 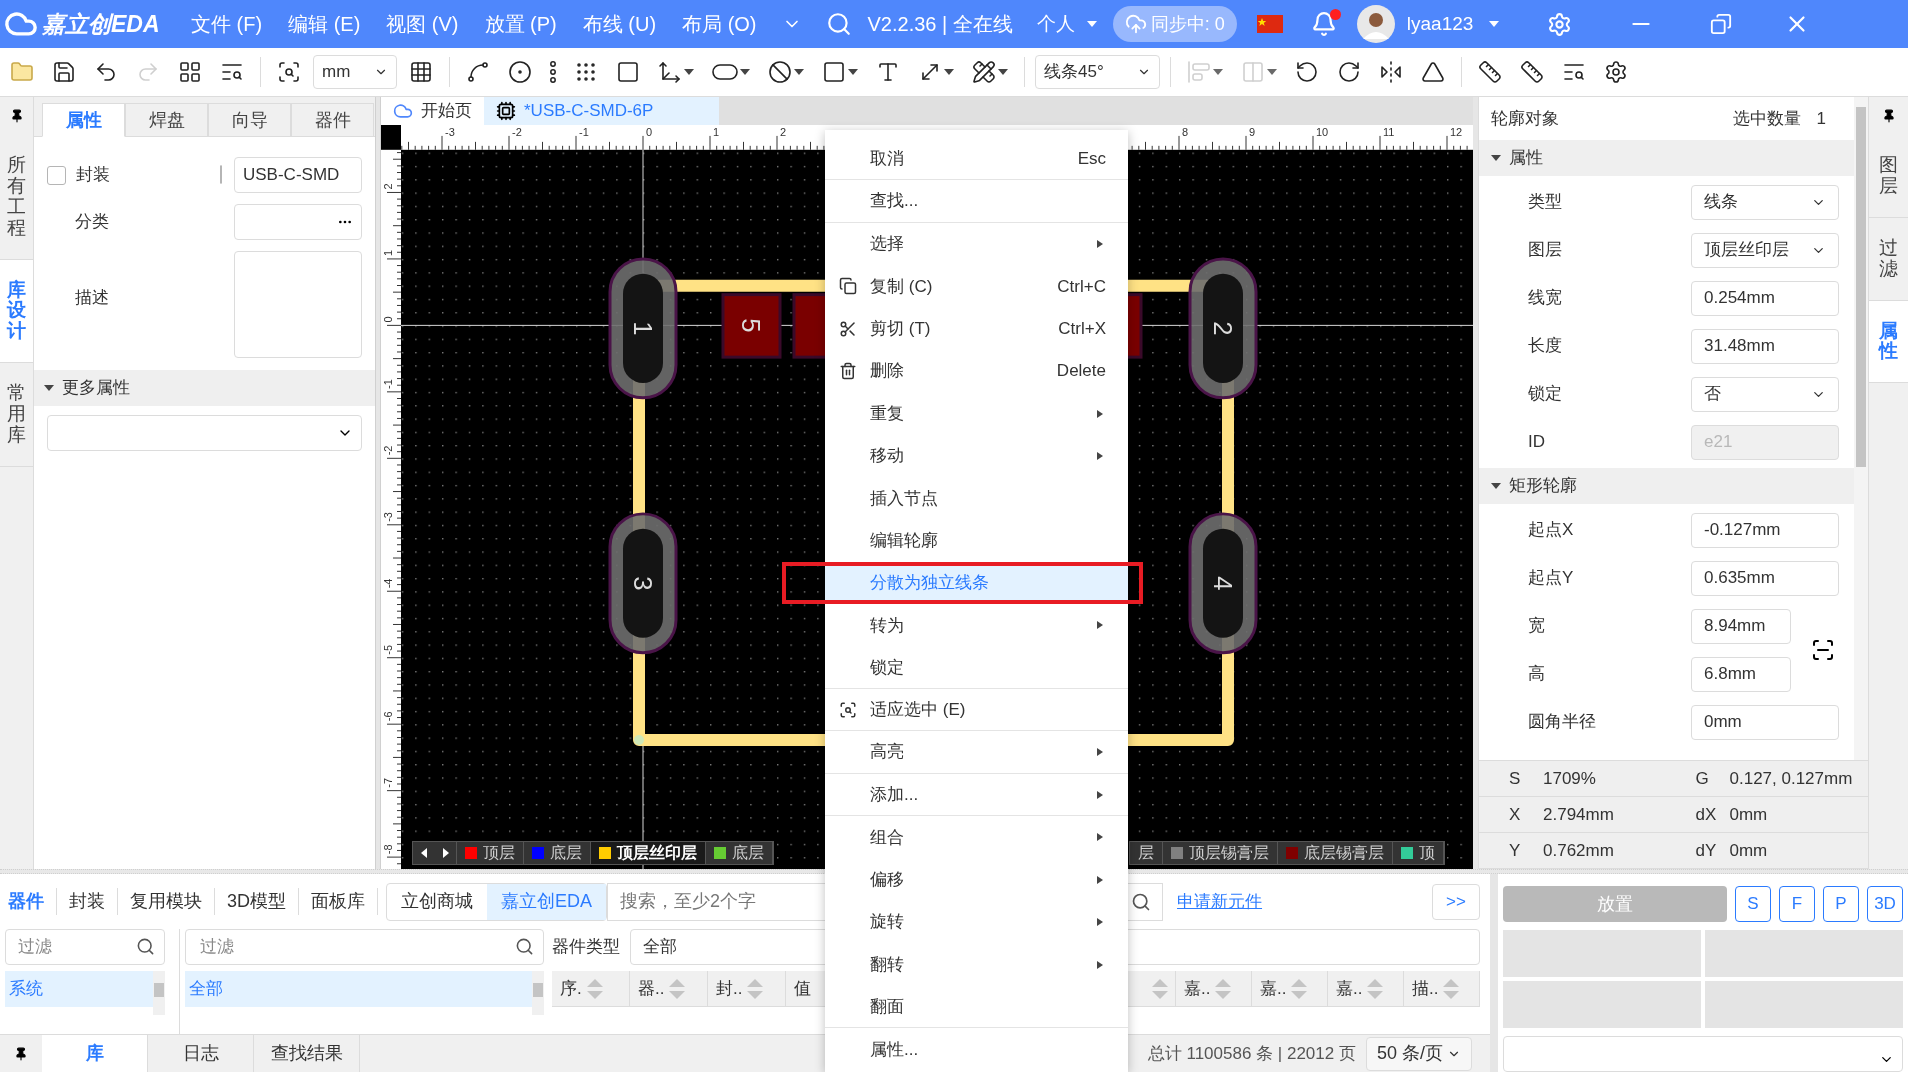 What do you see at coordinates (1537, 442) in the screenshot?
I see `property-label: ID` at bounding box center [1537, 442].